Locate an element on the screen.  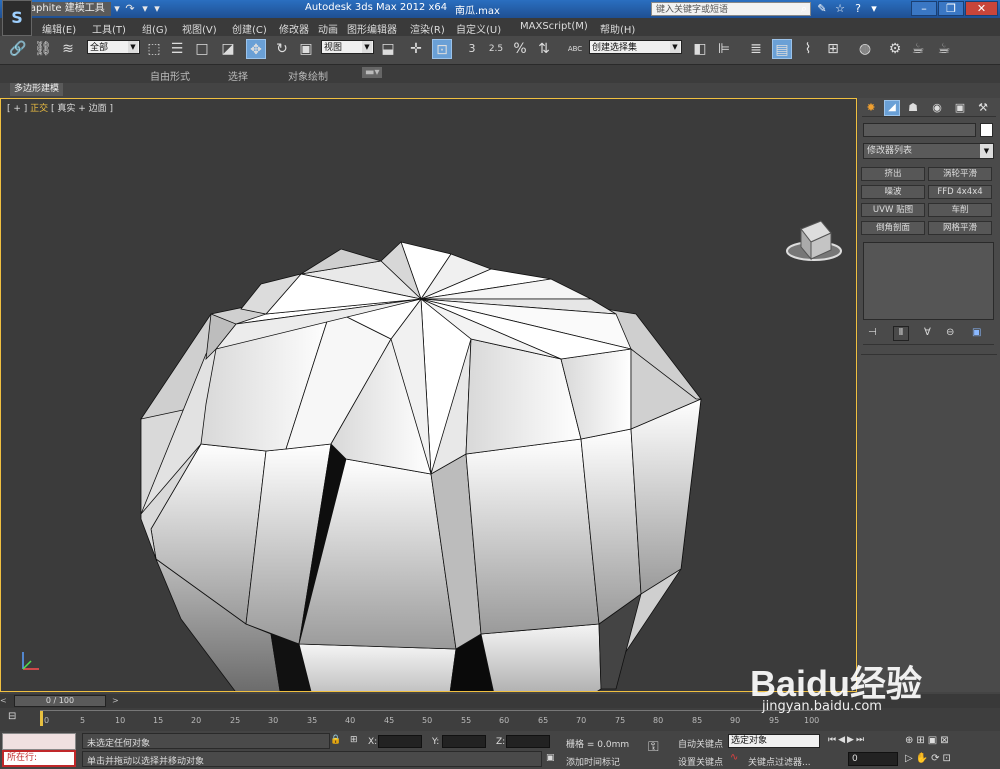
make-unique-icon: ∀ is located at coordinates (927, 332).